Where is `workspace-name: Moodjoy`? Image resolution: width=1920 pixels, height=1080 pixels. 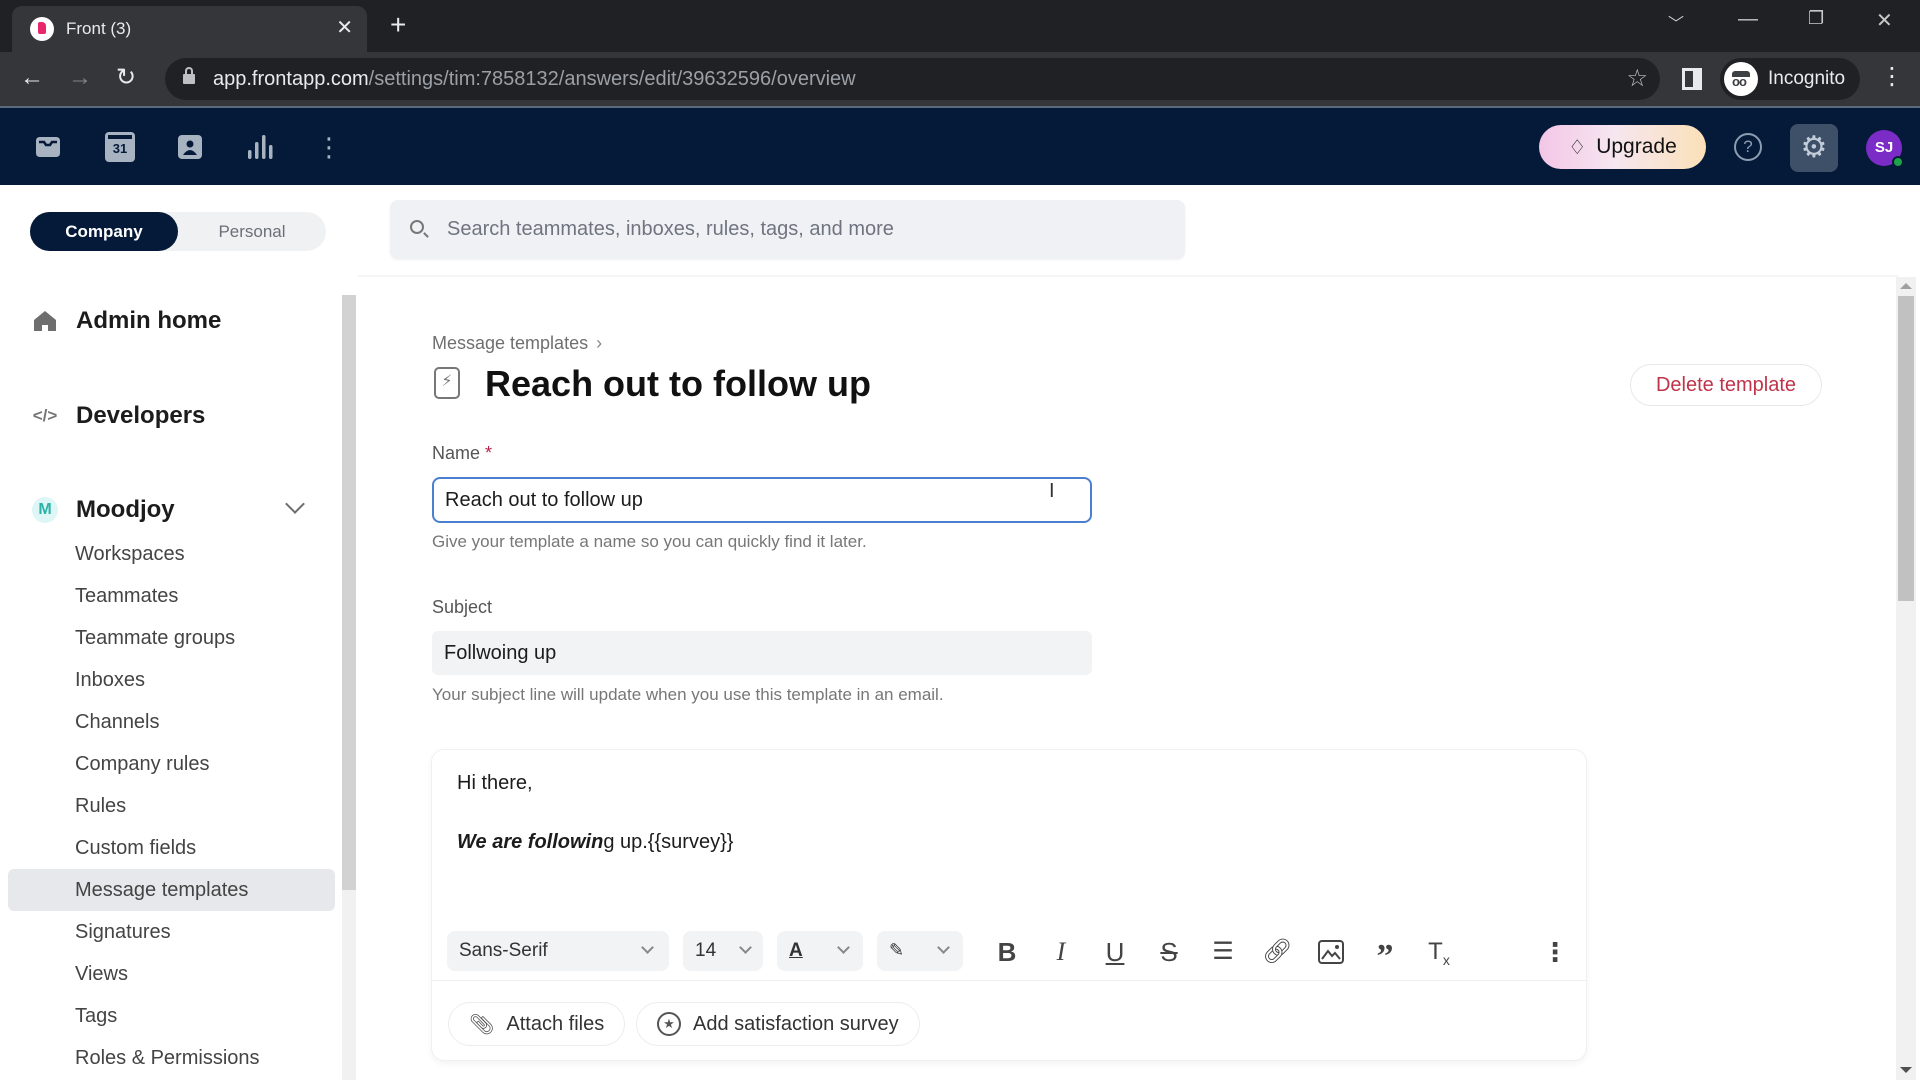
workspace-name: Moodjoy is located at coordinates (125, 509).